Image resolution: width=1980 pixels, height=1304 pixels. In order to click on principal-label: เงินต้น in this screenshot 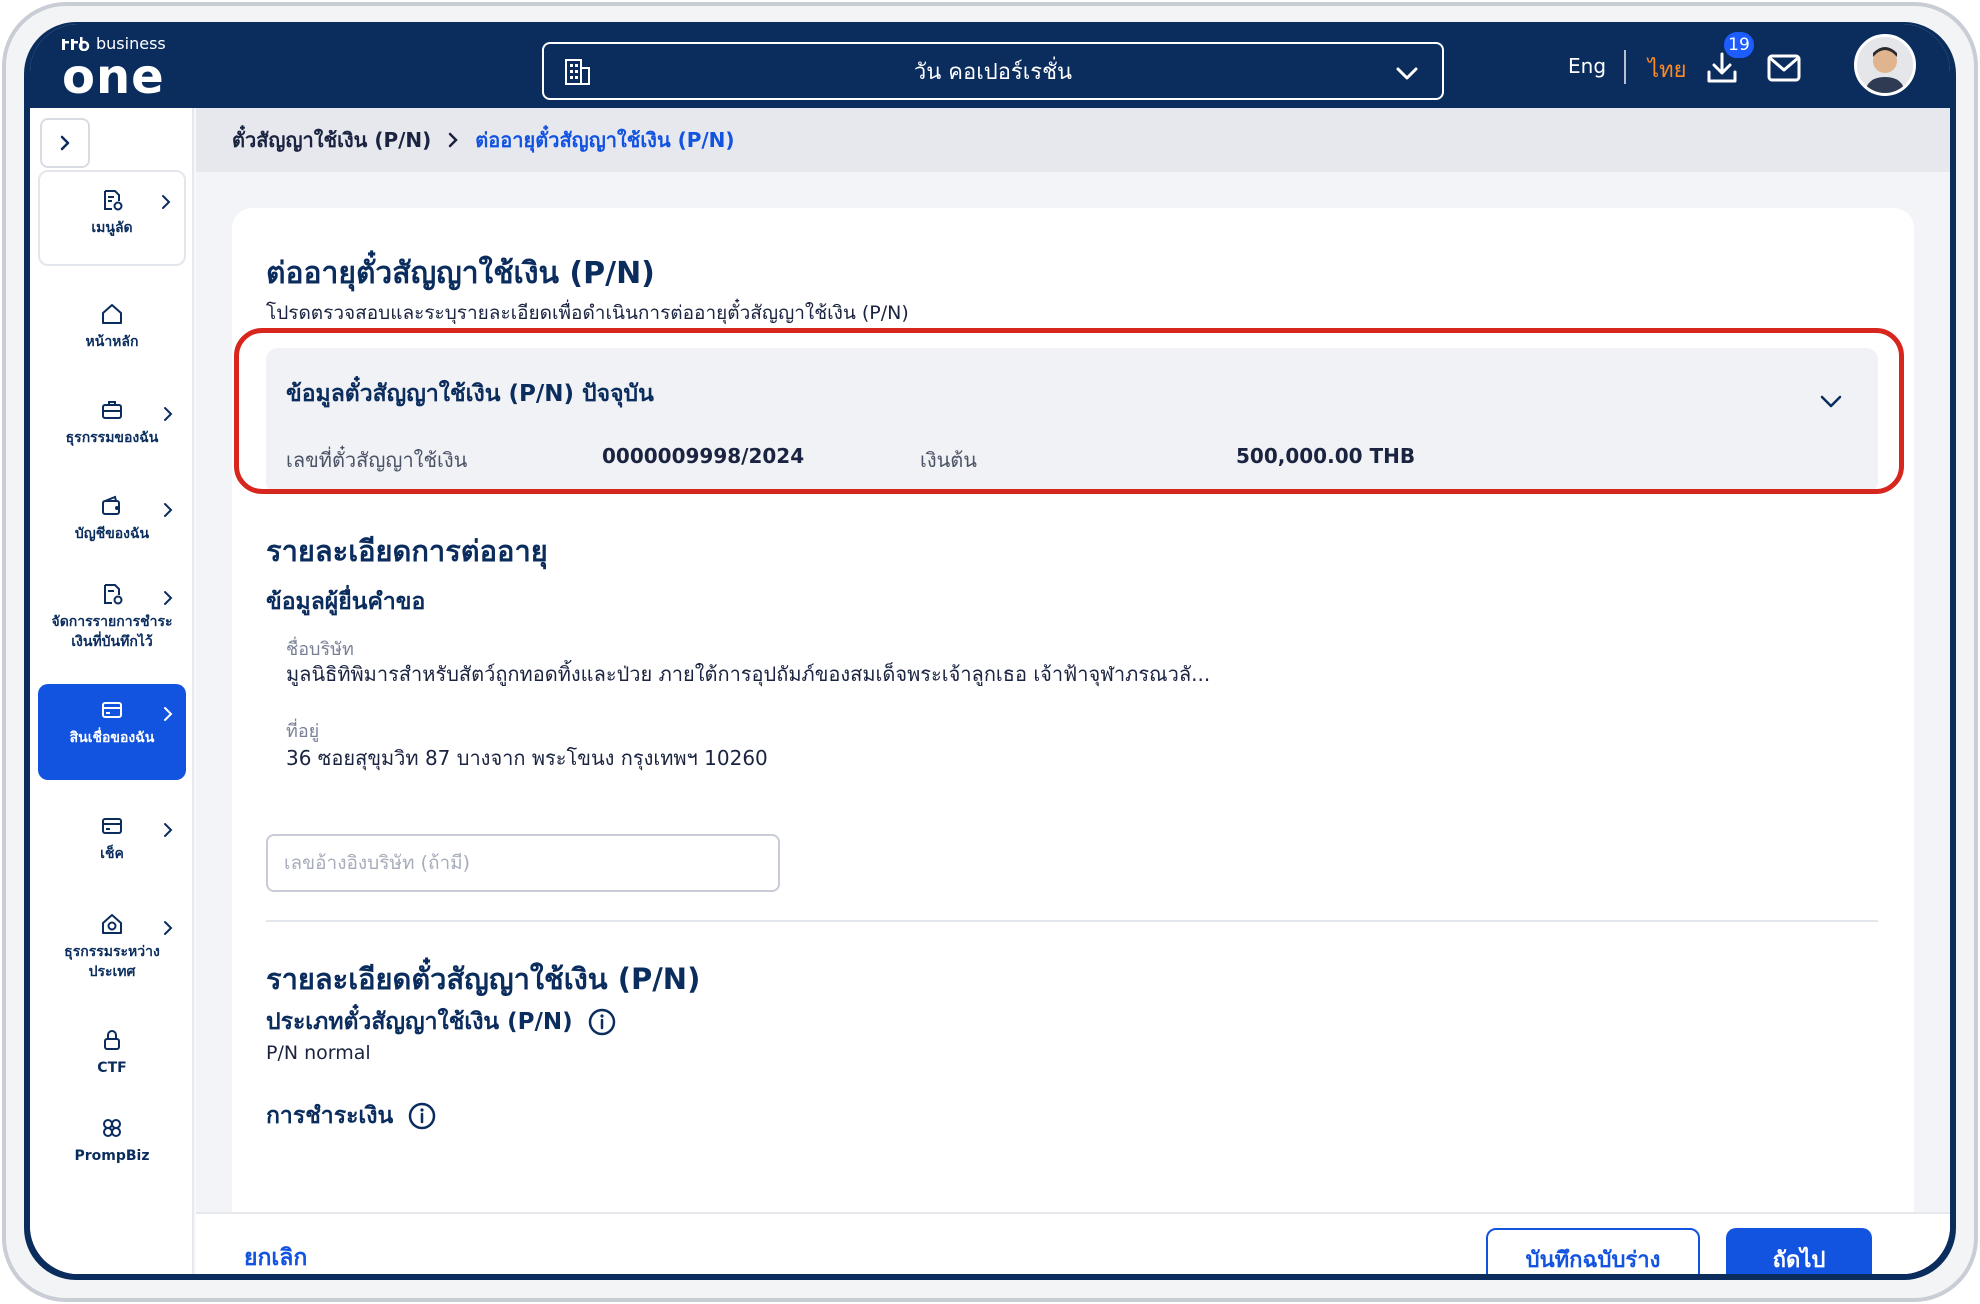, I will do `click(948, 460)`.